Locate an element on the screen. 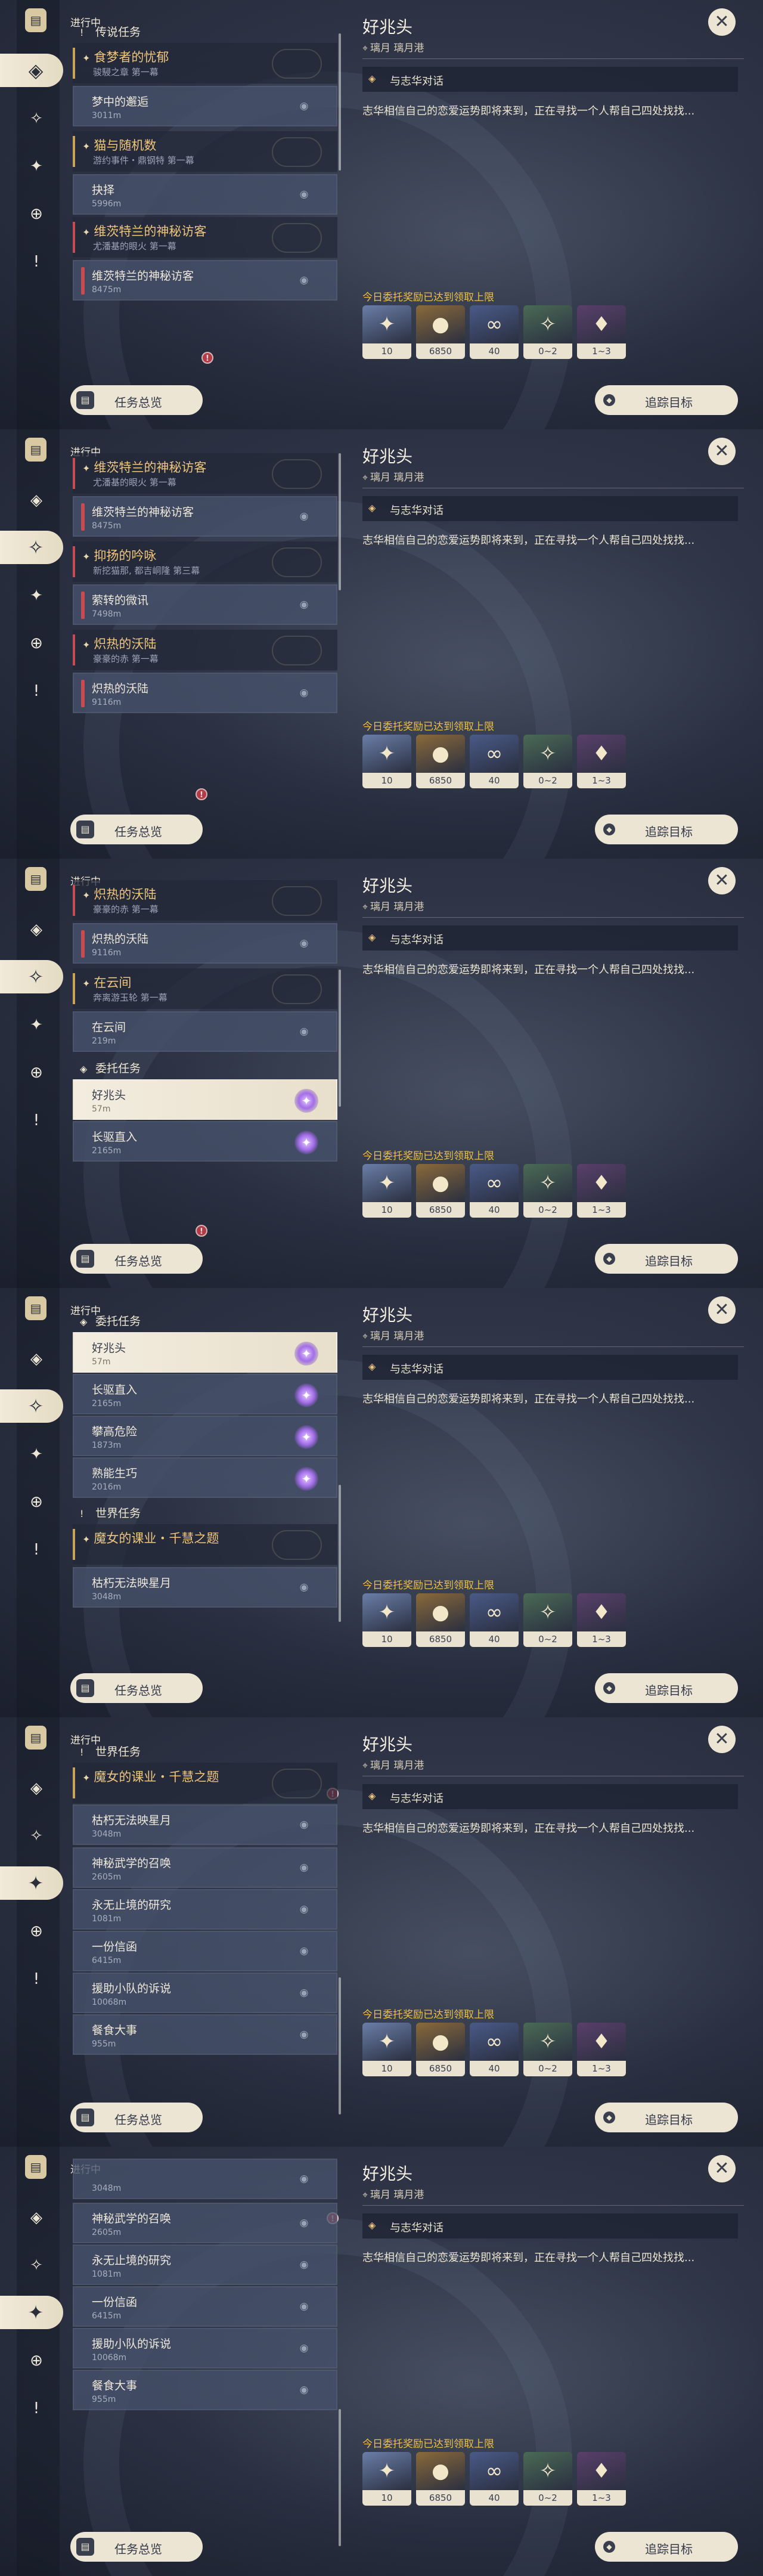  rail-selected-tab: ✦ is located at coordinates (31, 2312).